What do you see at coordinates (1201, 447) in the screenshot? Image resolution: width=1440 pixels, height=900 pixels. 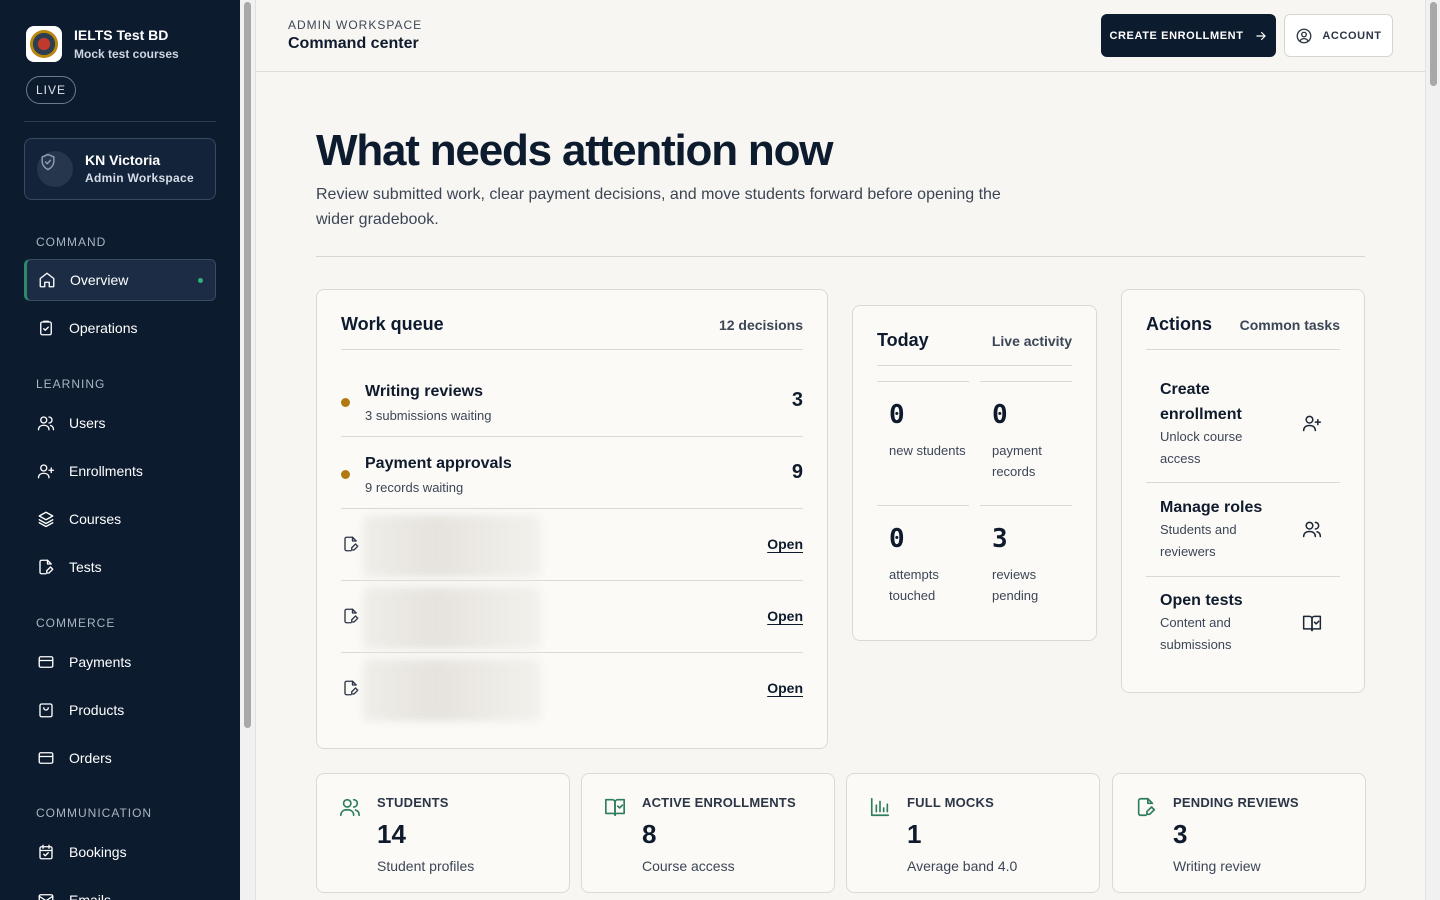 I see `action-subtitle: Unlock course access` at bounding box center [1201, 447].